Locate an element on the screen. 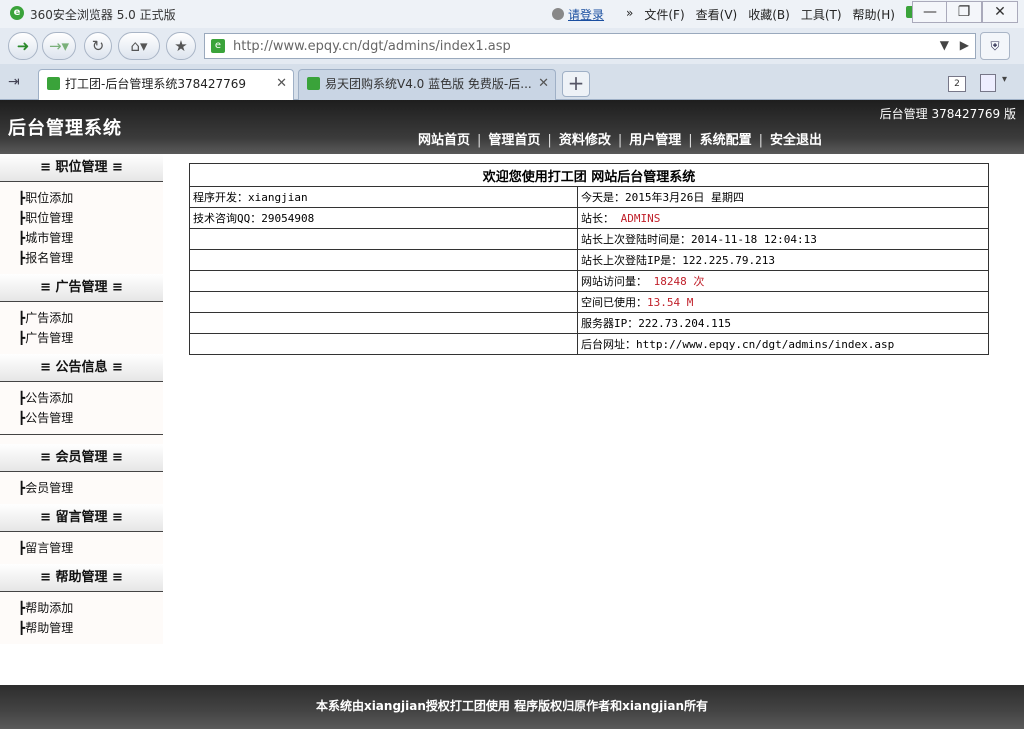 The image size is (1024, 729). minimize-button: — is located at coordinates (930, 12).